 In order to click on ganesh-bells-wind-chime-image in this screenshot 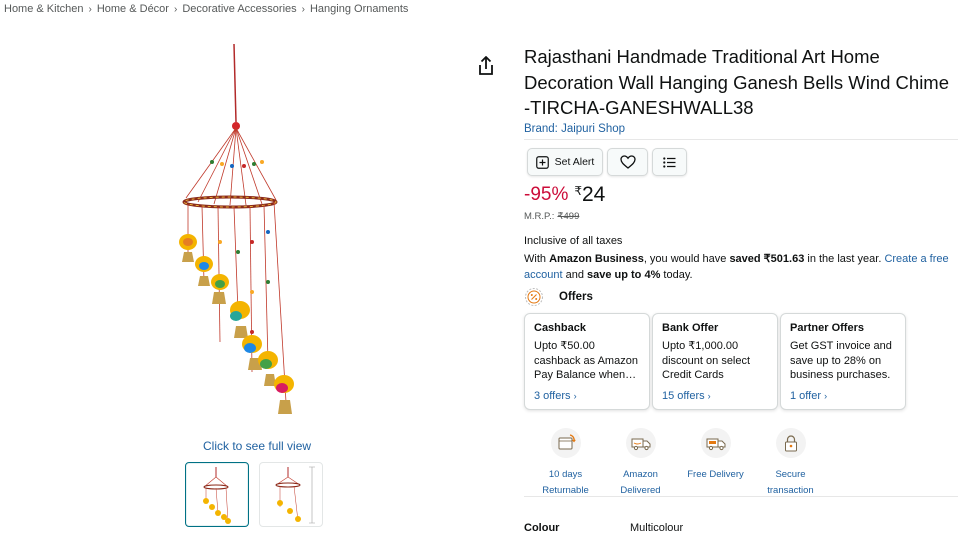, I will do `click(236, 228)`.